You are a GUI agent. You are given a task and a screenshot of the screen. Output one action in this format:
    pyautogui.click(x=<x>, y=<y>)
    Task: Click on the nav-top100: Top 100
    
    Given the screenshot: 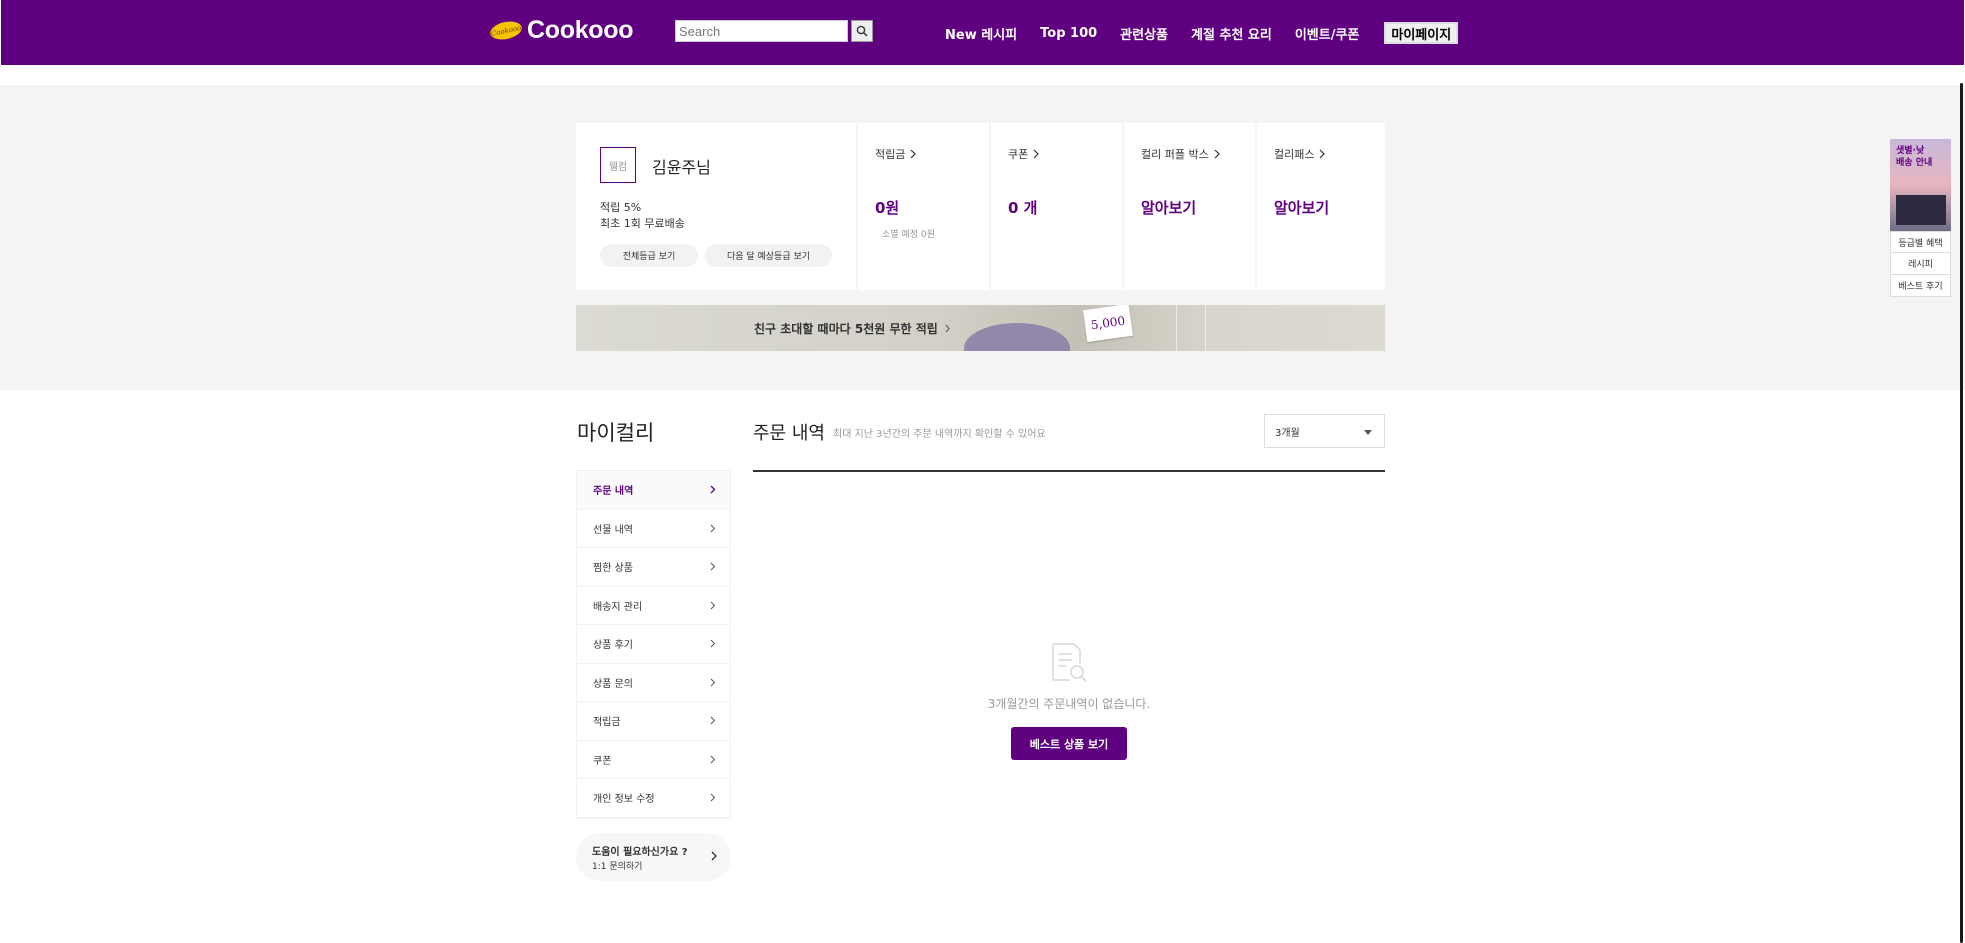 What is the action you would take?
    pyautogui.click(x=1068, y=33)
    